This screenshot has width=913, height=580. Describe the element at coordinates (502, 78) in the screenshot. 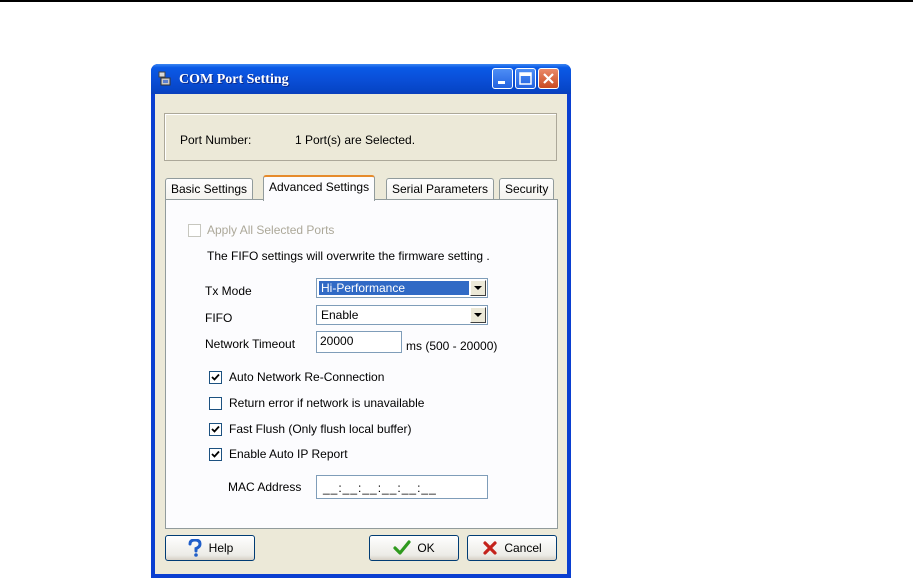

I see `minimize-button` at that location.